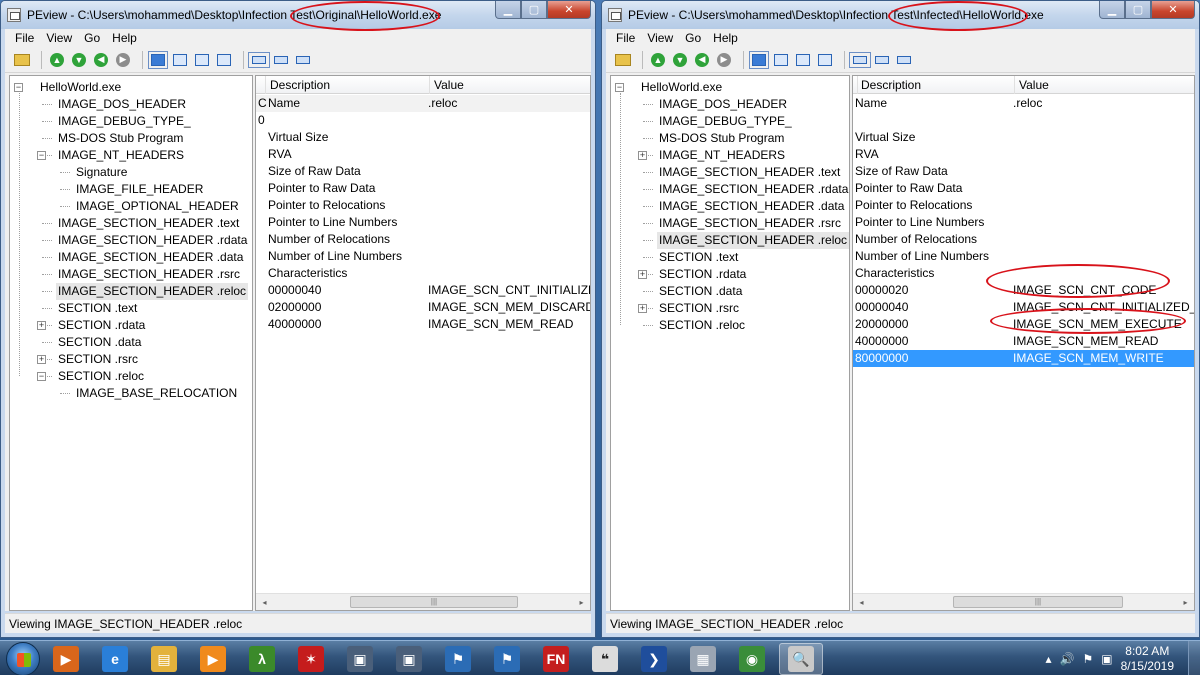  I want to click on table-row: 00000040 IMAGE_SCN_CNT_INITIALIZED, so click(423, 290).